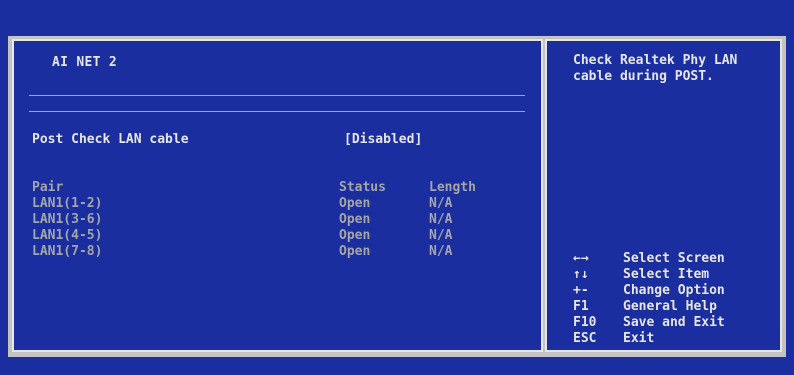 Image resolution: width=794 pixels, height=375 pixels. Describe the element at coordinates (452, 187) in the screenshot. I see `column-header-length: Length` at that location.